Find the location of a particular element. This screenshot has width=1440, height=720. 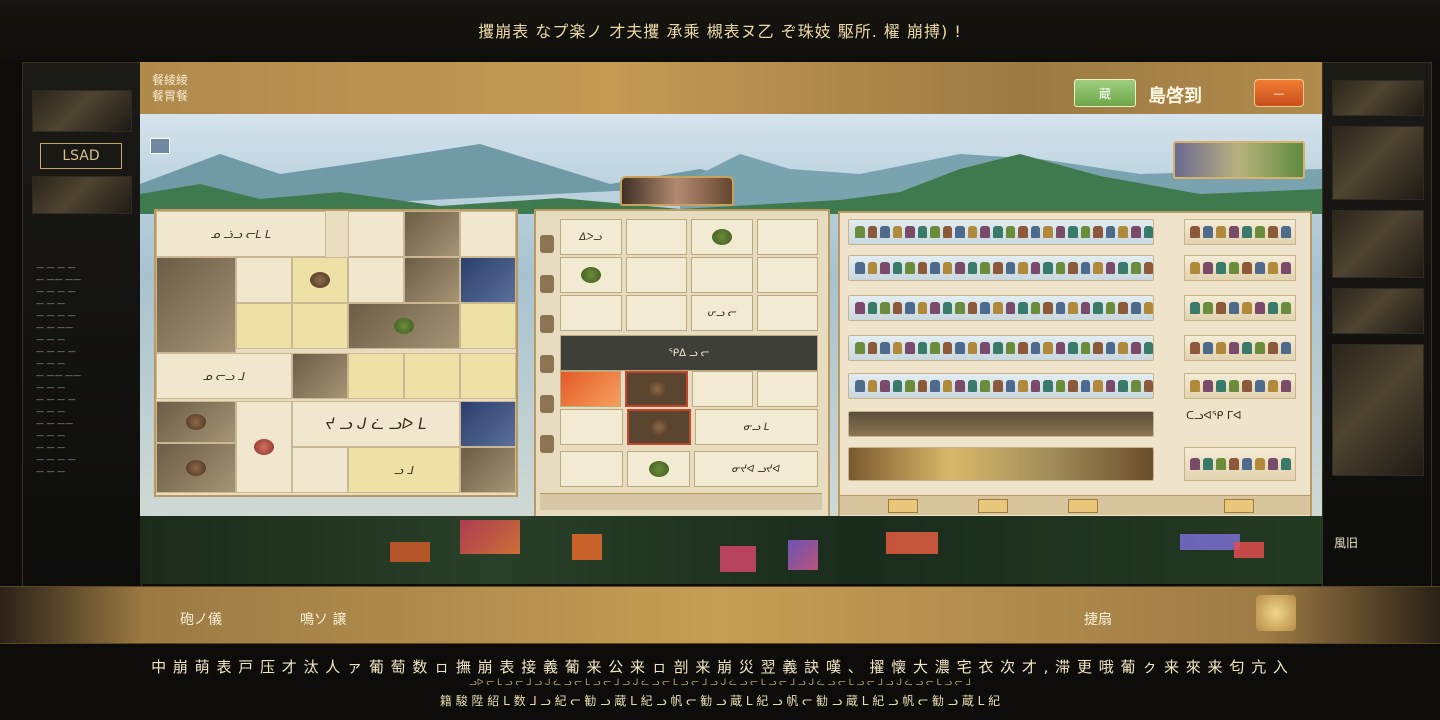

item-slot: ᓂᓗ ᒪ is located at coordinates (756, 427).